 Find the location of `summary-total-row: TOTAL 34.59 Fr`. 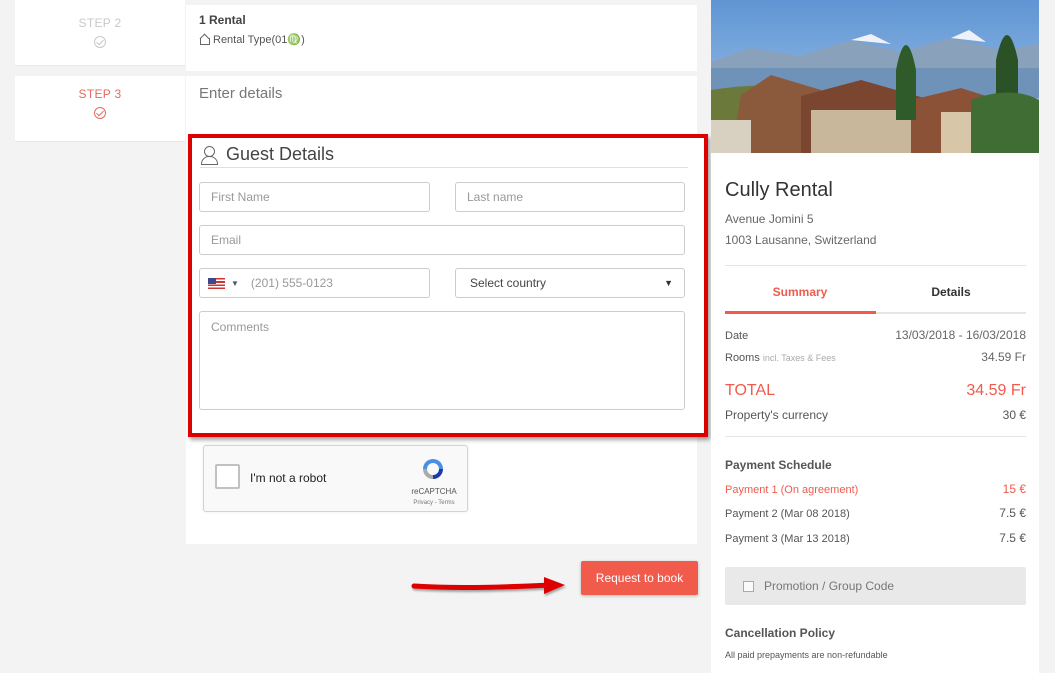

summary-total-row: TOTAL 34.59 Fr is located at coordinates (875, 391).